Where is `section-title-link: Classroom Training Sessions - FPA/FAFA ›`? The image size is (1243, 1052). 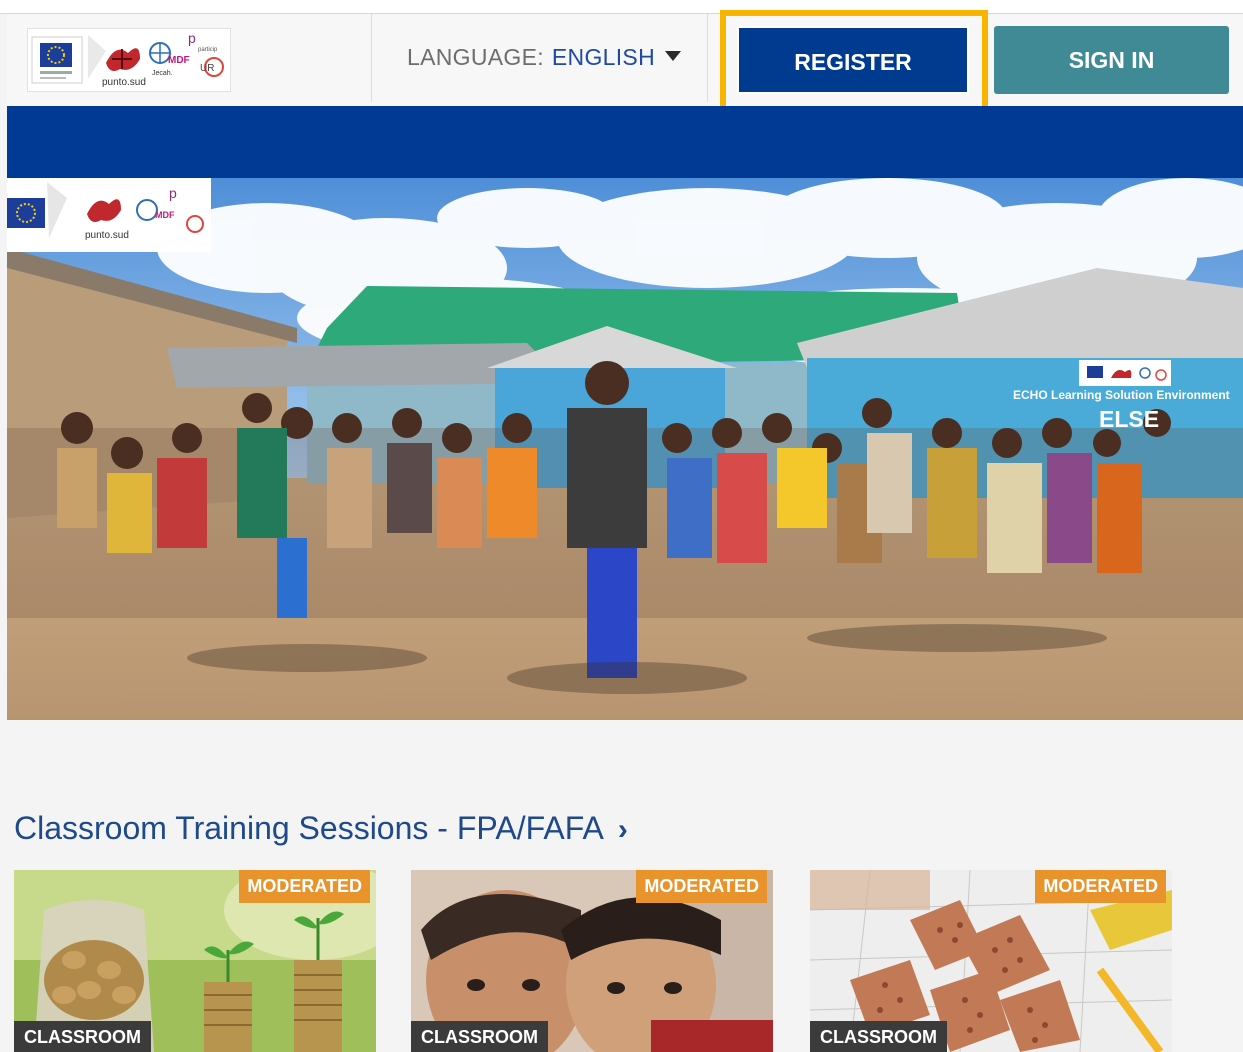
section-title-link: Classroom Training Sessions - FPA/FAFA › is located at coordinates (321, 828).